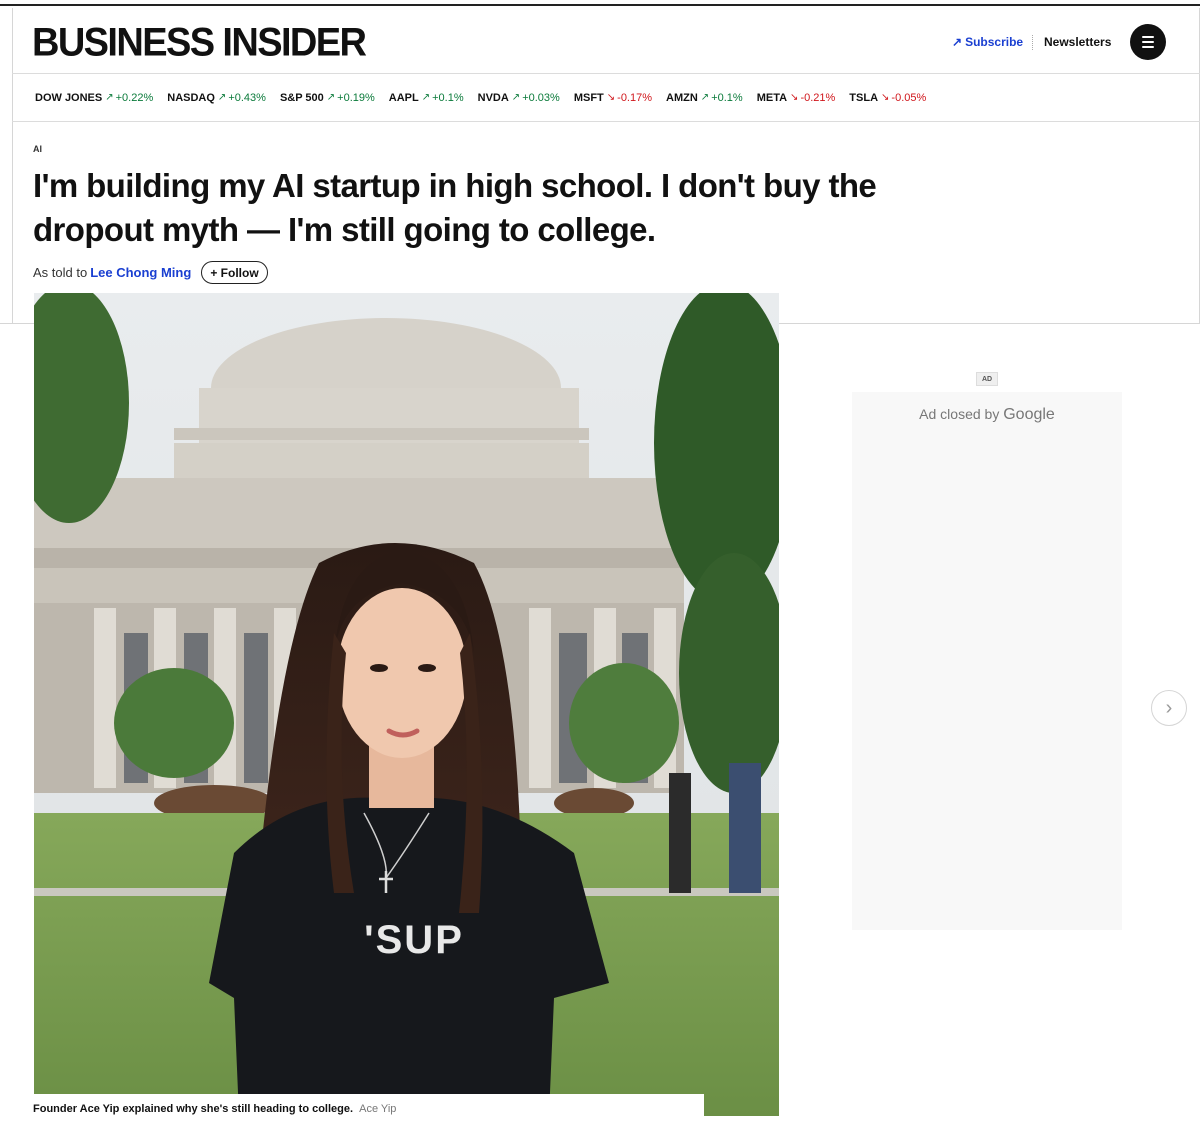  I want to click on photo-credit: Ace Yip, so click(378, 1109).